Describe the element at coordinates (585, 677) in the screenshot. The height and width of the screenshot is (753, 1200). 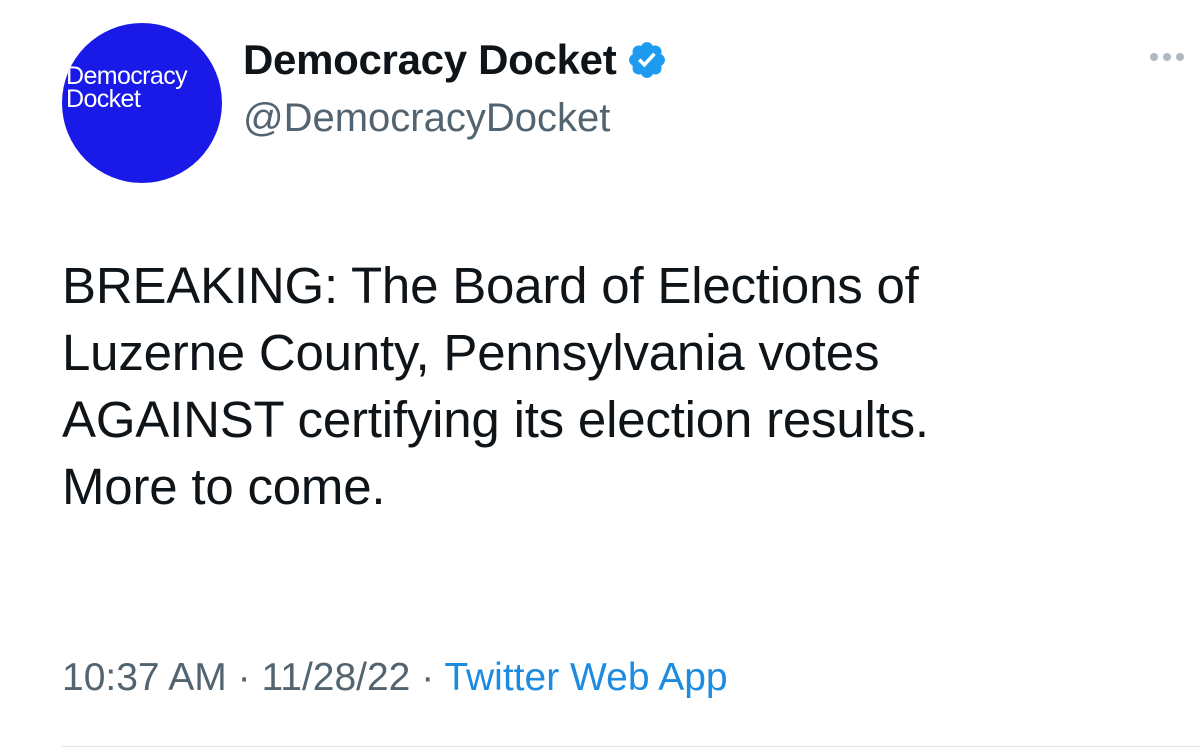
I see `tweet-source-link: Twitter Web App` at that location.